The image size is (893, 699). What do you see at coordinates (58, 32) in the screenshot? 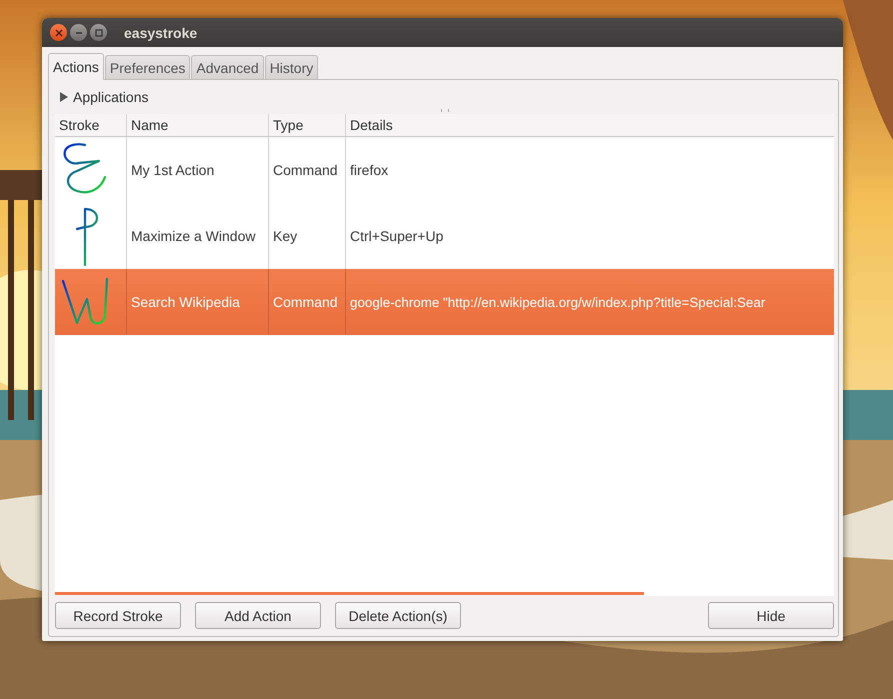
I see `close-icon` at bounding box center [58, 32].